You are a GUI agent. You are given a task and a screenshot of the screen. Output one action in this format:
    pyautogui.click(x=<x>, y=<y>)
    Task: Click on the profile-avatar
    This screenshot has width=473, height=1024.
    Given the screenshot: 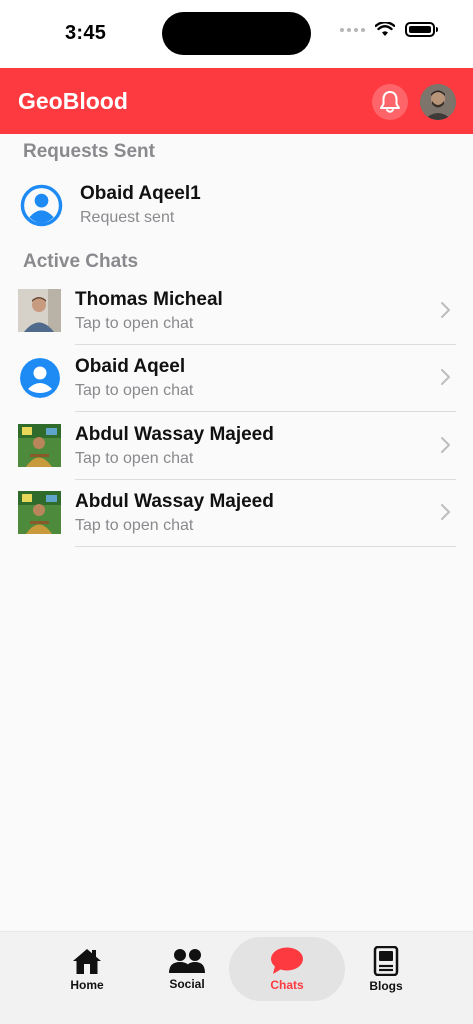 What is the action you would take?
    pyautogui.click(x=438, y=102)
    